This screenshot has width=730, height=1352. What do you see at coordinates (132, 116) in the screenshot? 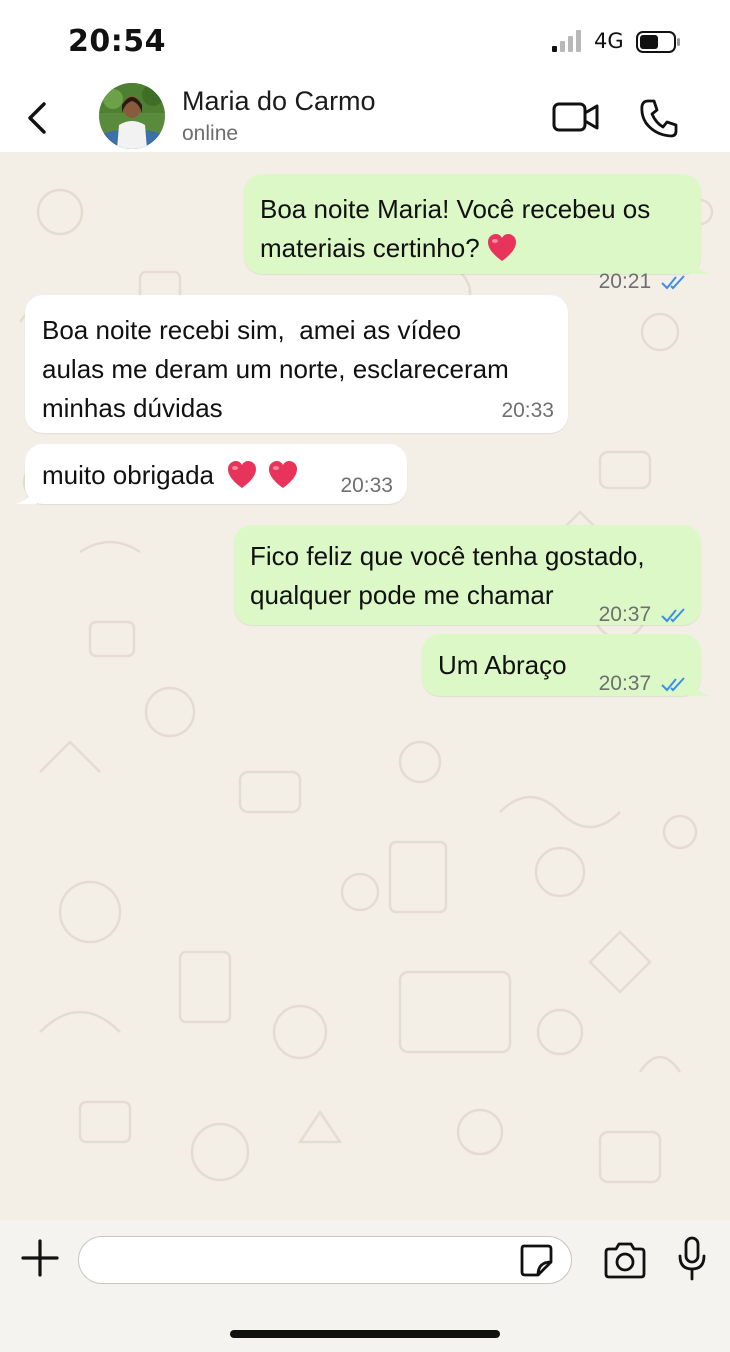
I see `avatar` at bounding box center [132, 116].